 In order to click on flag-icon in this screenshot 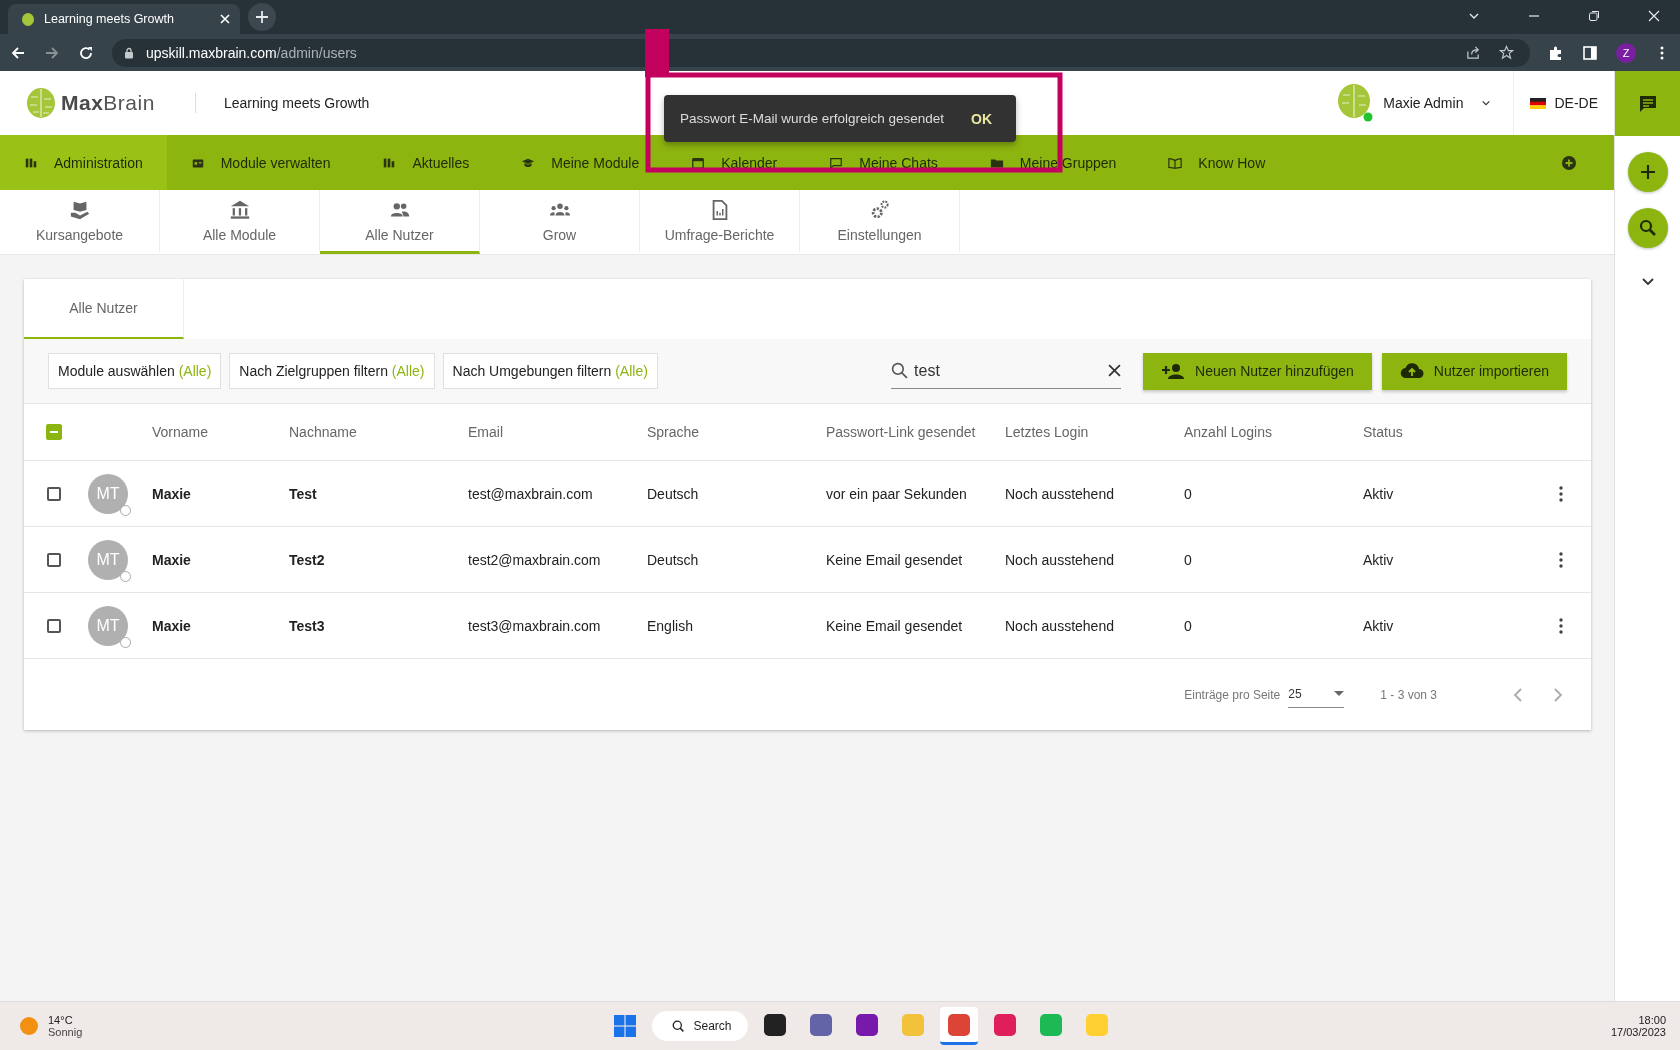, I will do `click(1538, 103)`.